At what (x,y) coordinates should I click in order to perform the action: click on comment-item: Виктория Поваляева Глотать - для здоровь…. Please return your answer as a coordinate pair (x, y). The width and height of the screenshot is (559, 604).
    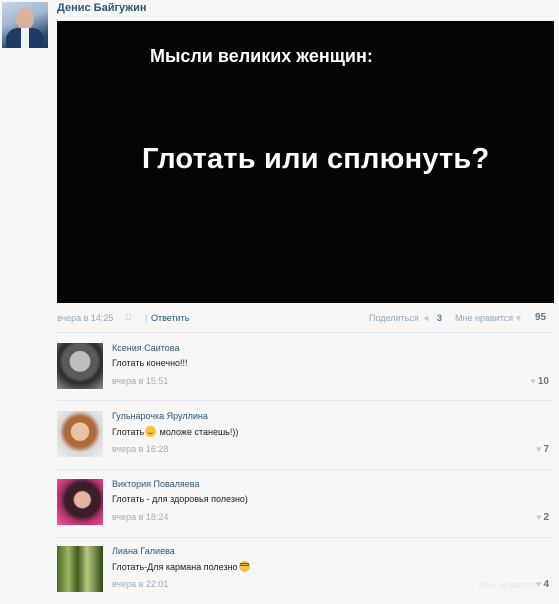
    Looking at the image, I should click on (305, 511).